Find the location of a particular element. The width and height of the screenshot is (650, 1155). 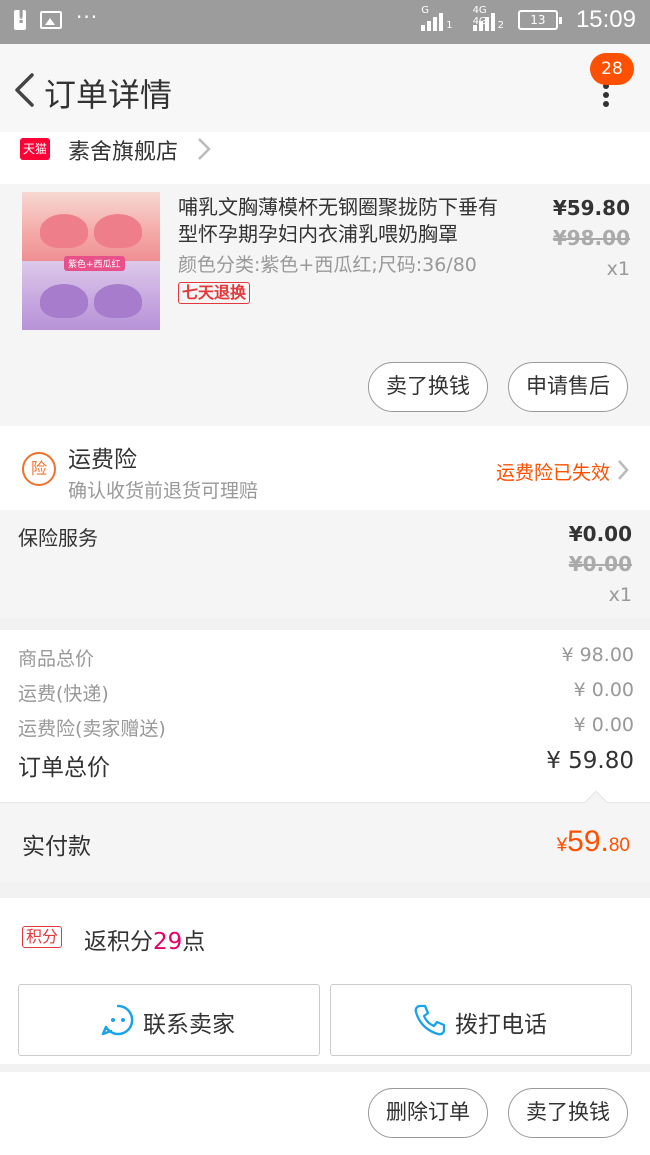

service-name: 保险服务 is located at coordinates (58, 538).